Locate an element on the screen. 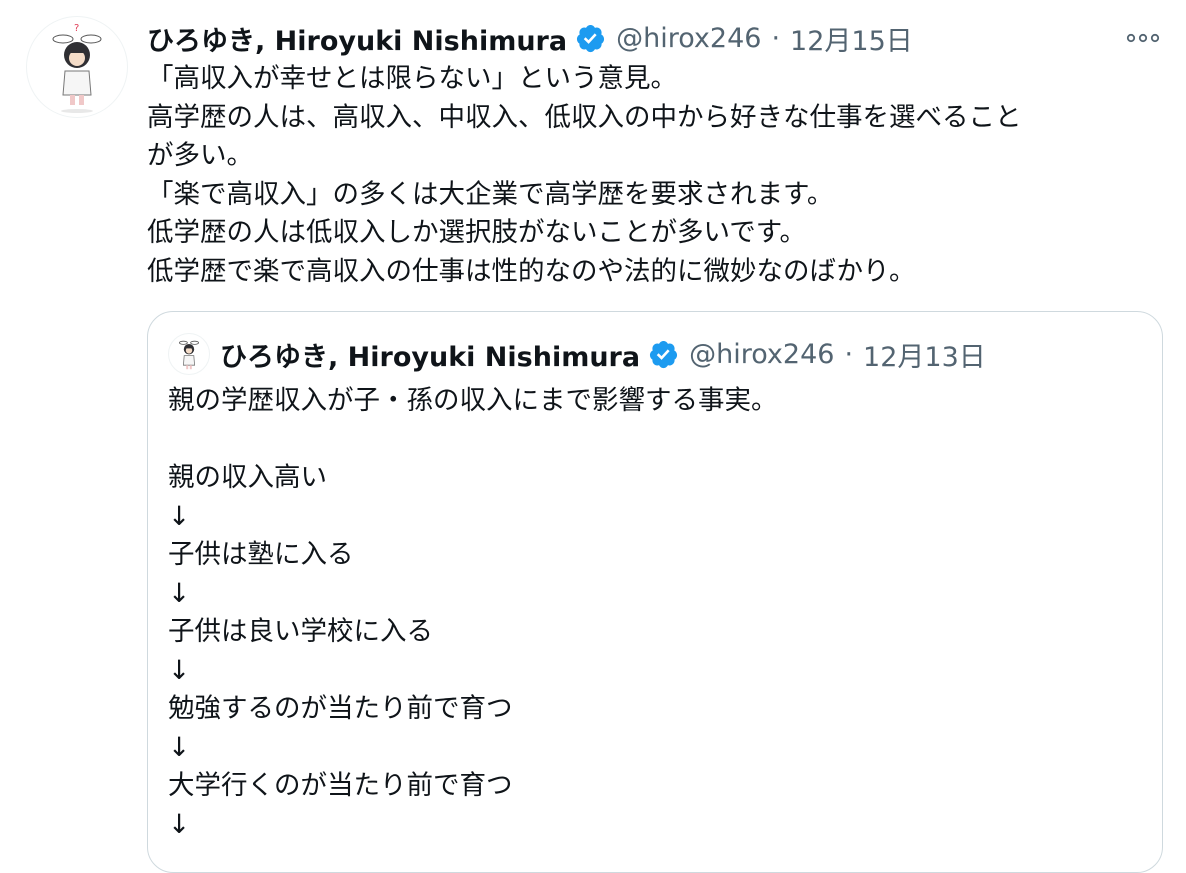 This screenshot has width=1186, height=873. tweet-text-line: 低学歴で楽で高収入の仕事は性的なのや法的に微妙なのばかり。 is located at coordinates (531, 271).